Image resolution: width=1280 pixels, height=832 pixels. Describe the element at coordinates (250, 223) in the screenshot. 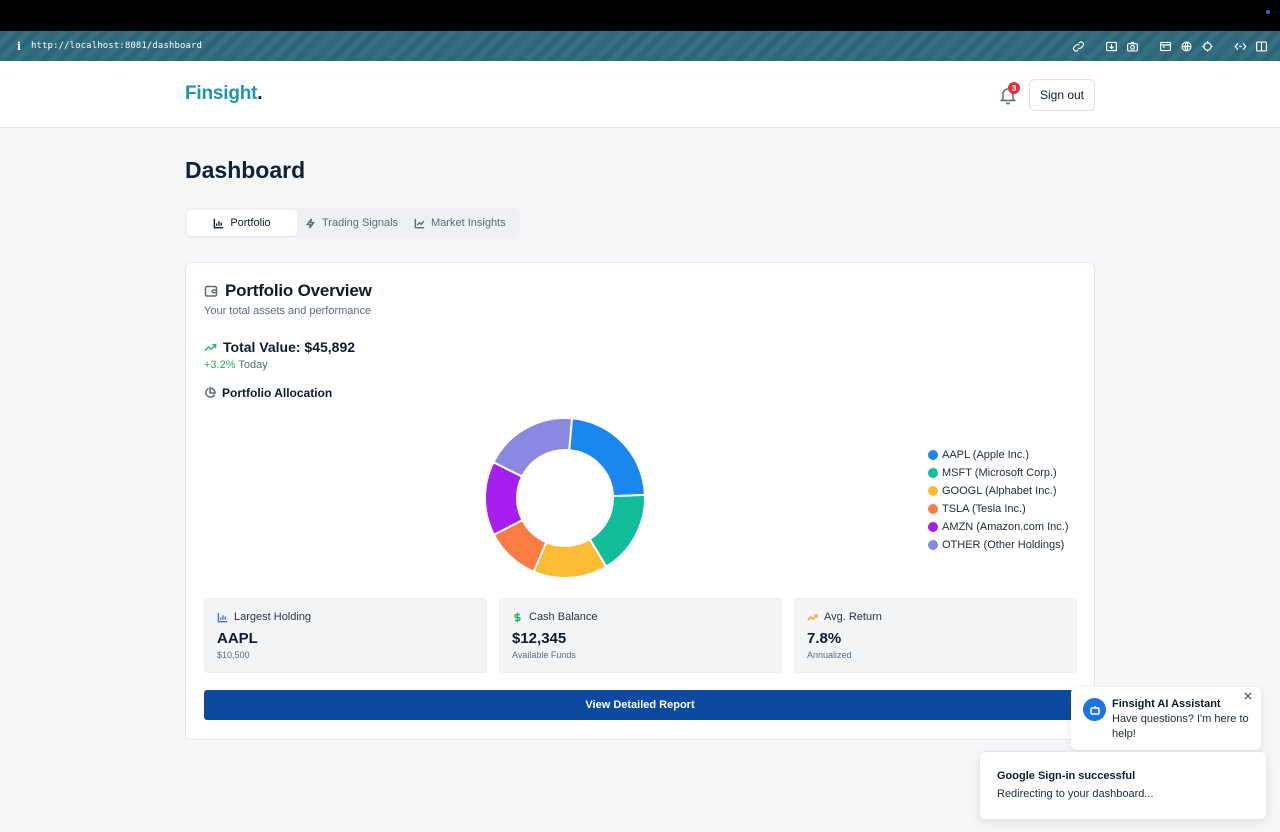

I see `tab-label: Portfolio` at that location.